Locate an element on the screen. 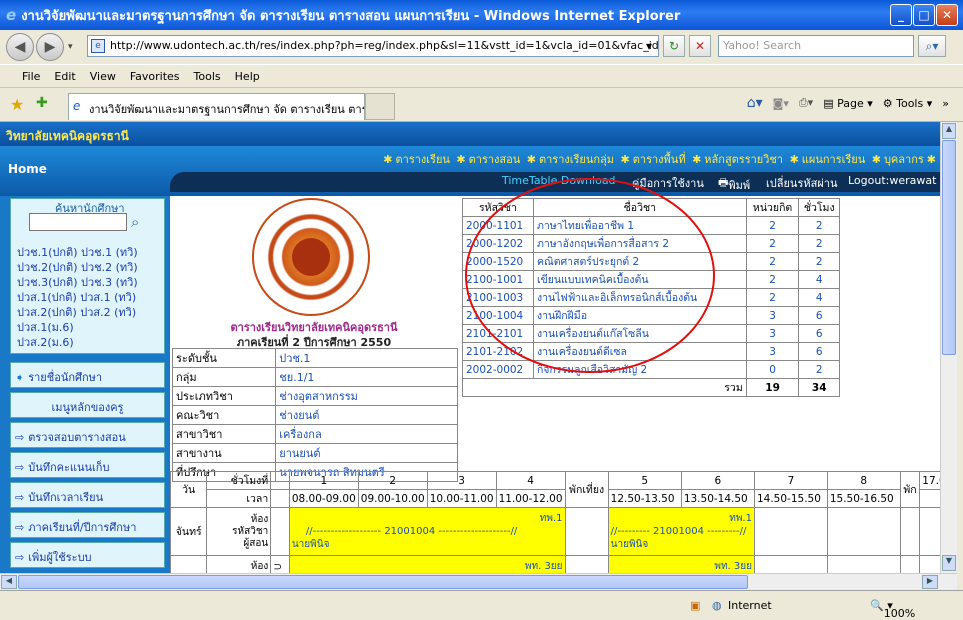 This screenshot has height=620, width=963. feeds-icon: ◙▾ is located at coordinates (781, 103).